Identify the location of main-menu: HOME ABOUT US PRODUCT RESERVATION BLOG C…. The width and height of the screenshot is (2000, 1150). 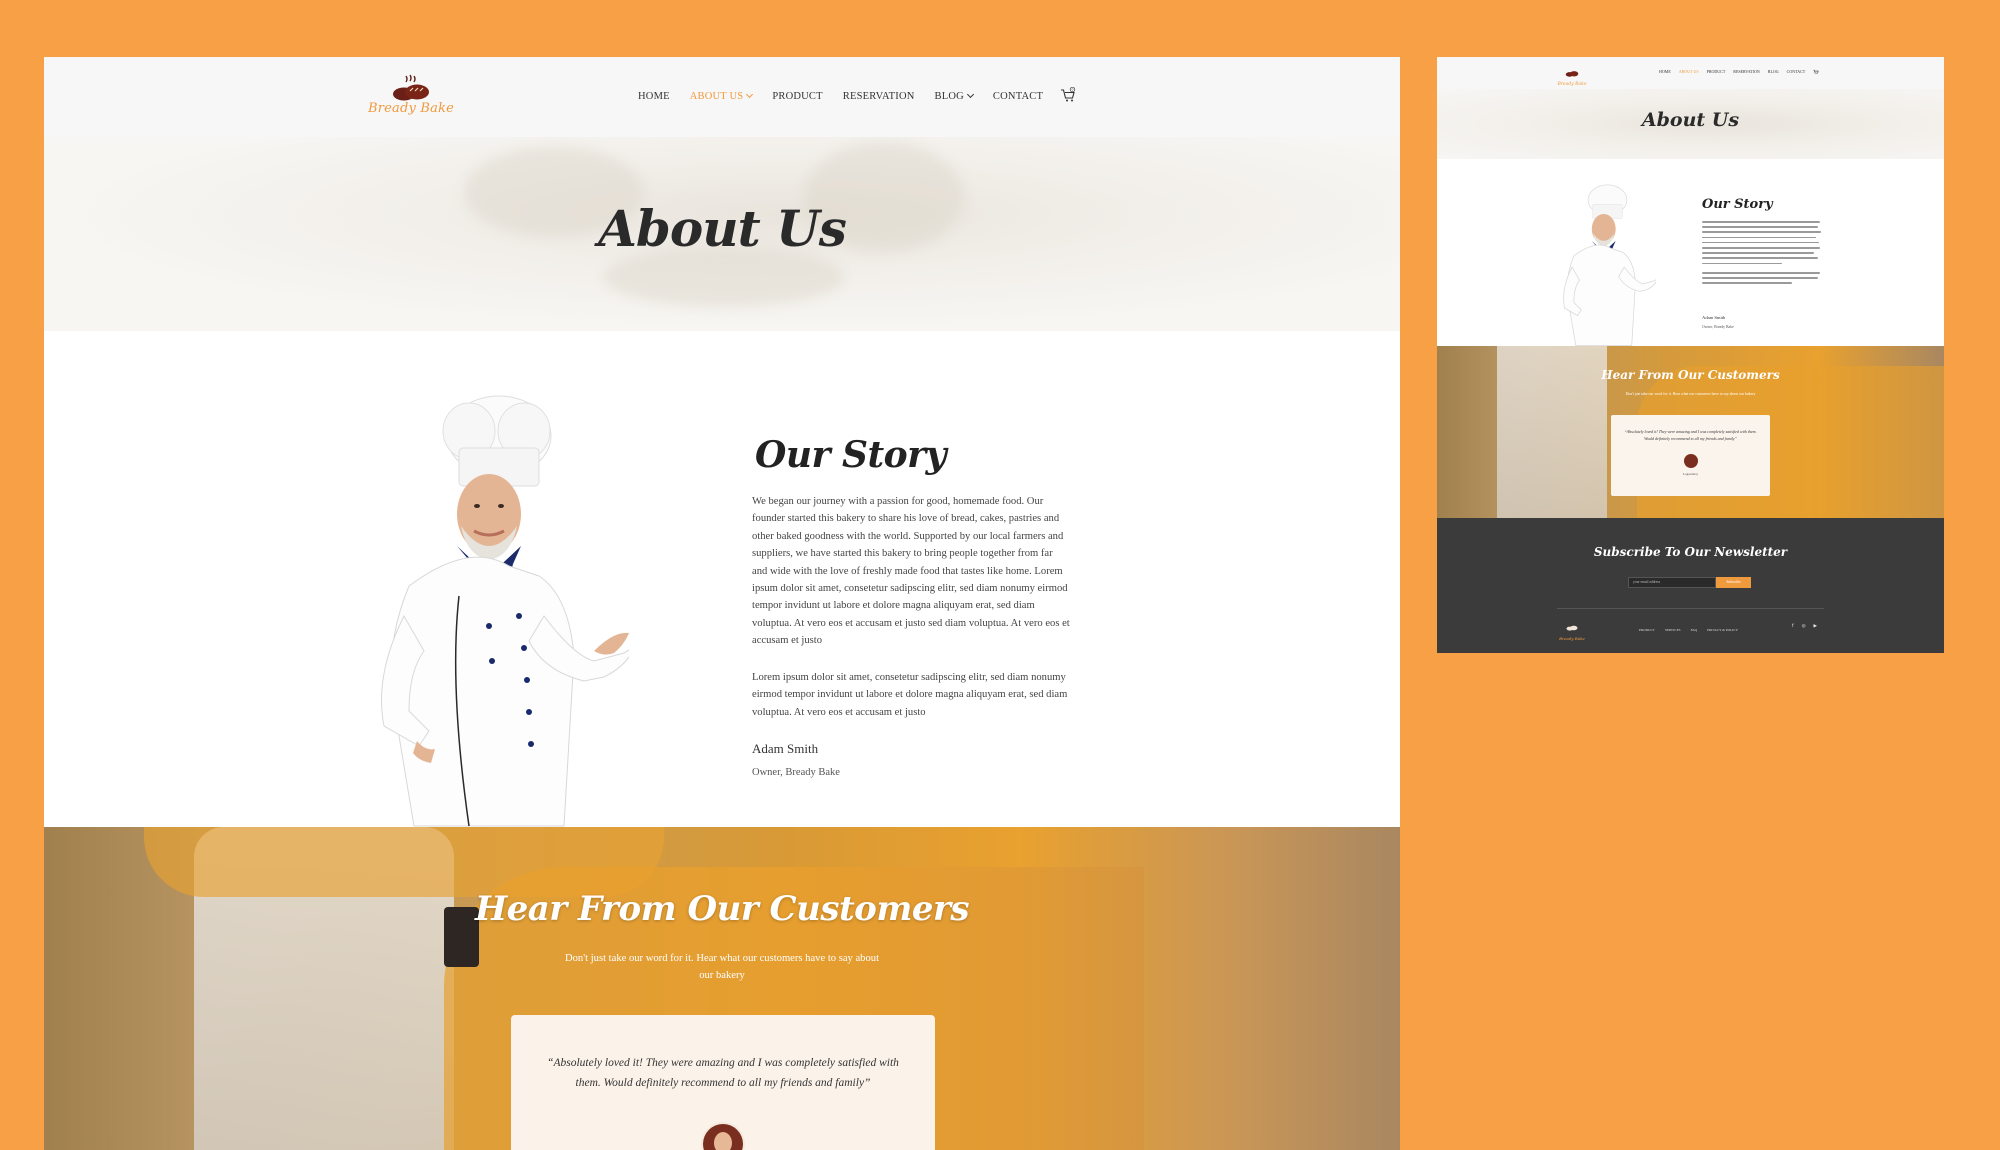
(850, 96).